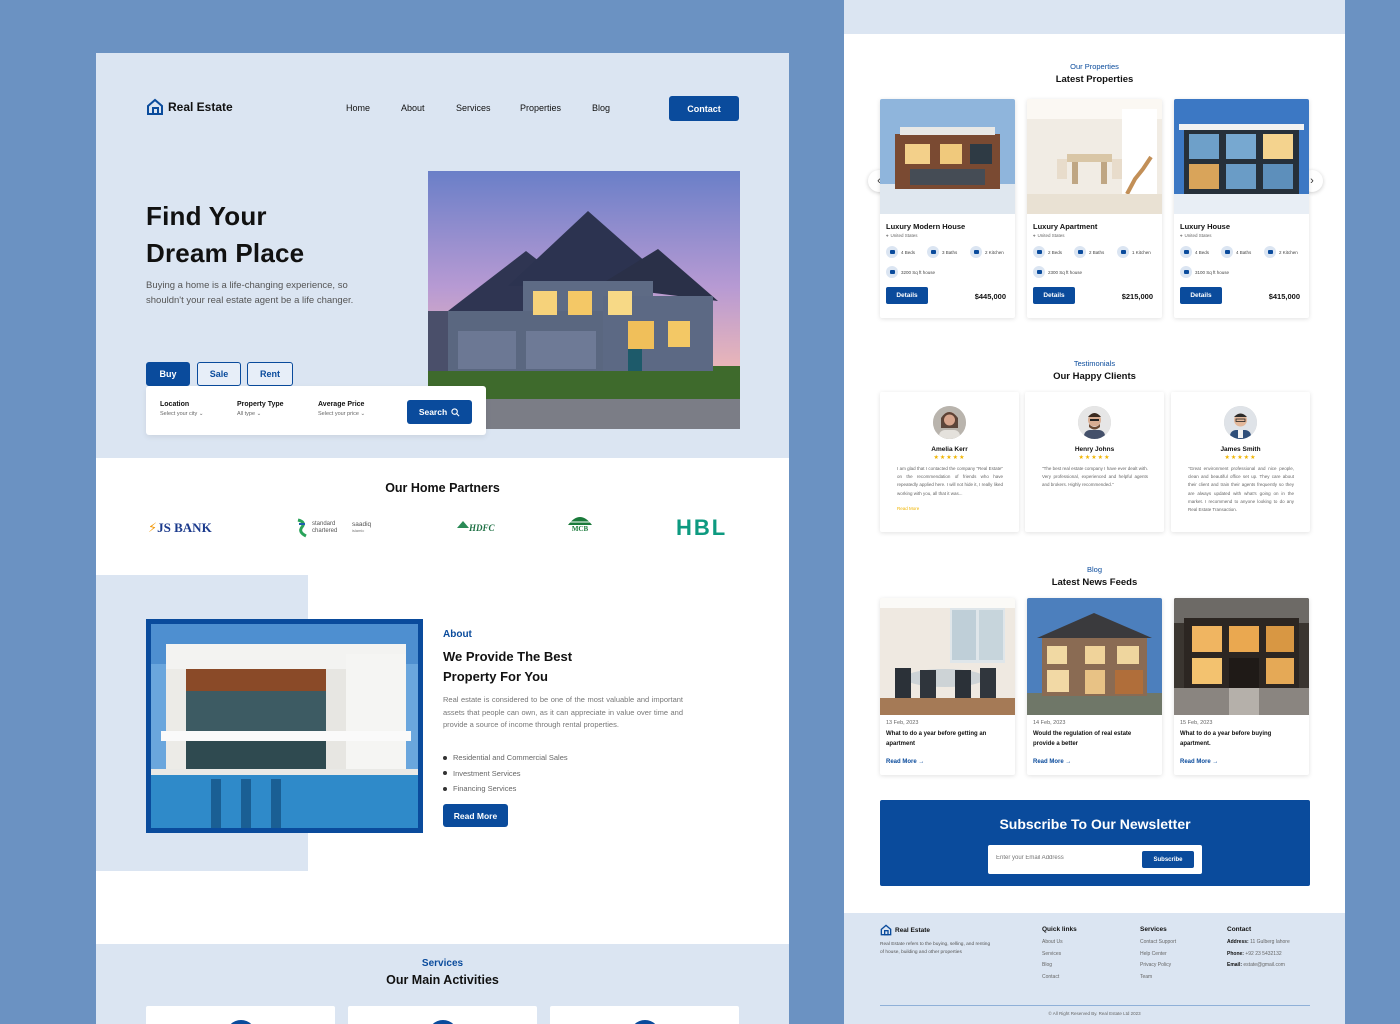  Describe the element at coordinates (540, 108) in the screenshot. I see `nav-properties: Properties` at that location.